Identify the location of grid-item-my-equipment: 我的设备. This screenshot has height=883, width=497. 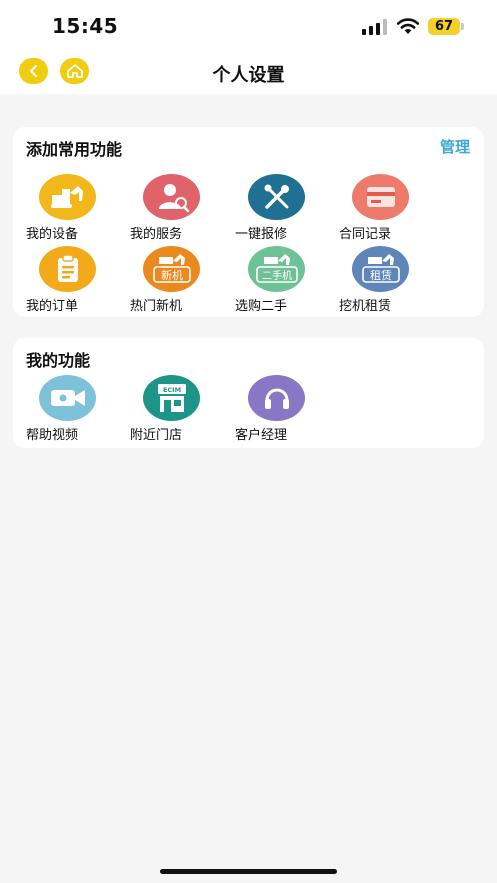
(76, 209).